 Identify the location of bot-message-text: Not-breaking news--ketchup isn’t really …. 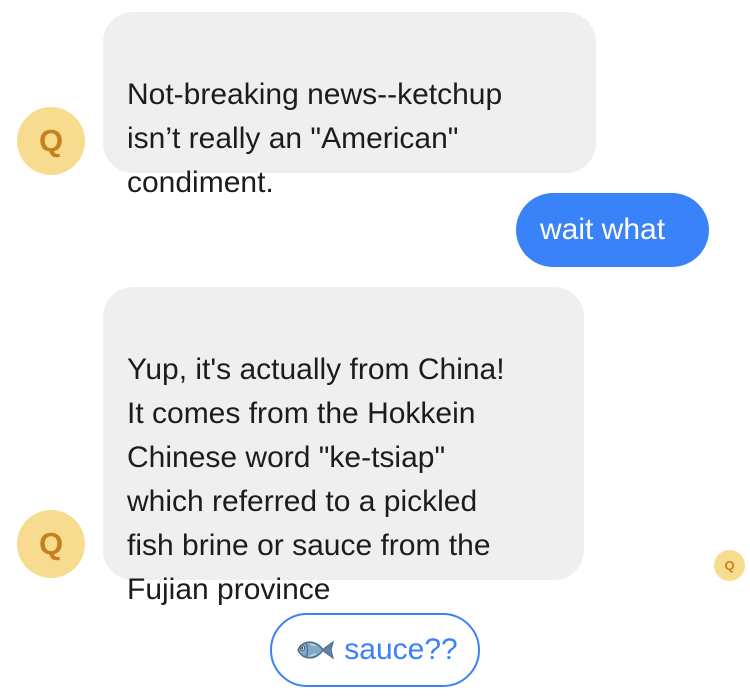
(315, 138).